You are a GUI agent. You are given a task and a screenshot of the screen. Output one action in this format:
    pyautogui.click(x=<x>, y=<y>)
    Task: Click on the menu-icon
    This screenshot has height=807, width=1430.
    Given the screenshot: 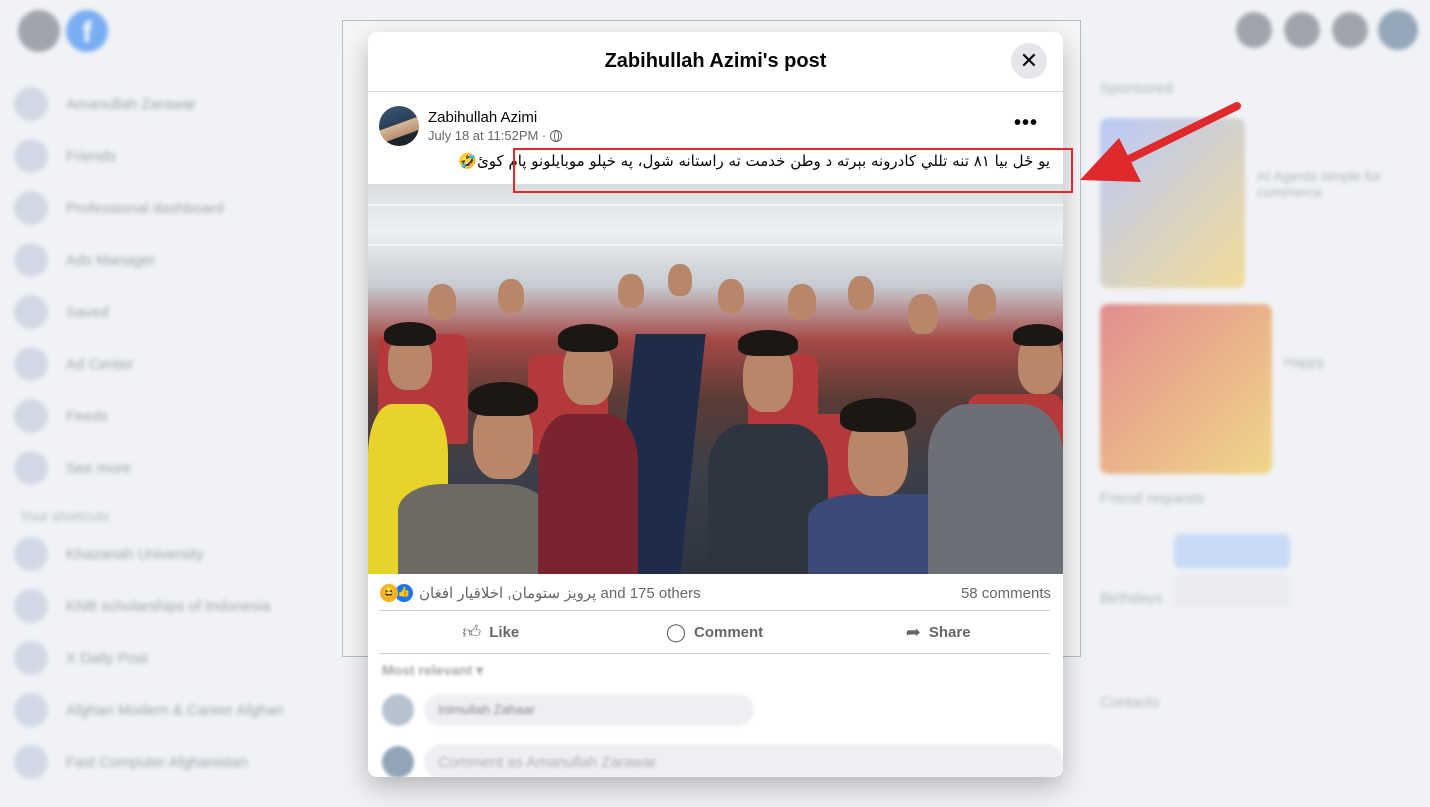 What is the action you would take?
    pyautogui.click(x=39, y=31)
    